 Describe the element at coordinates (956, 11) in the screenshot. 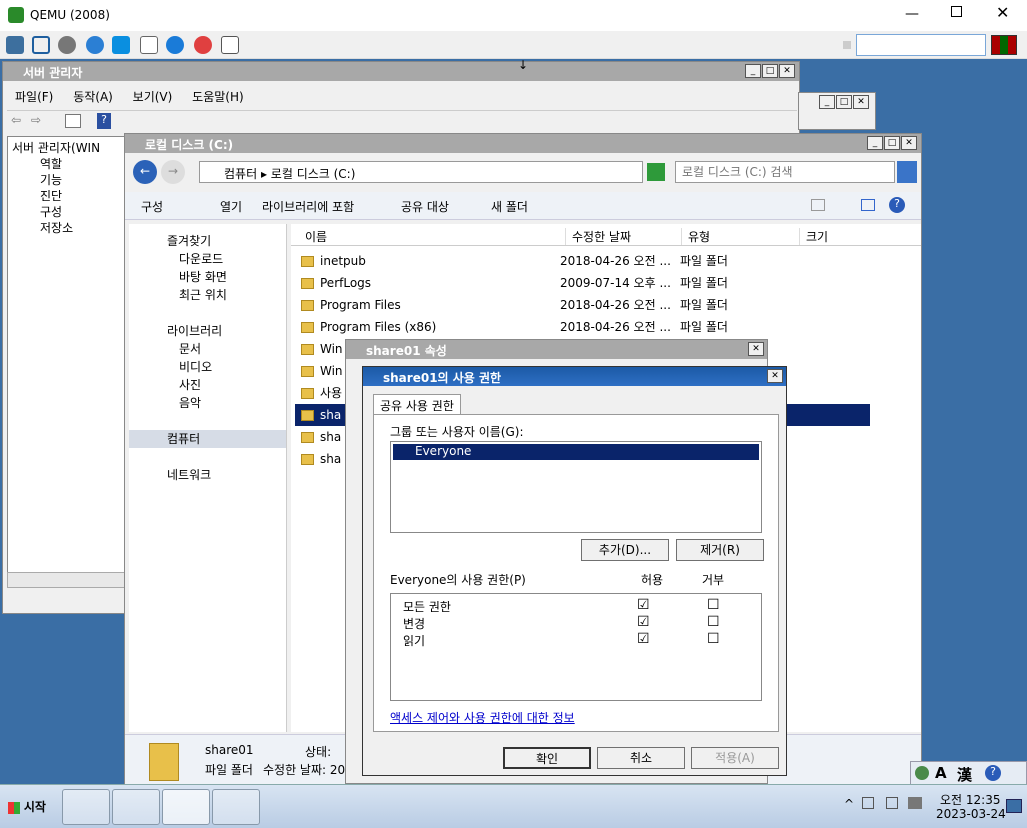

I see `maximize-button` at that location.